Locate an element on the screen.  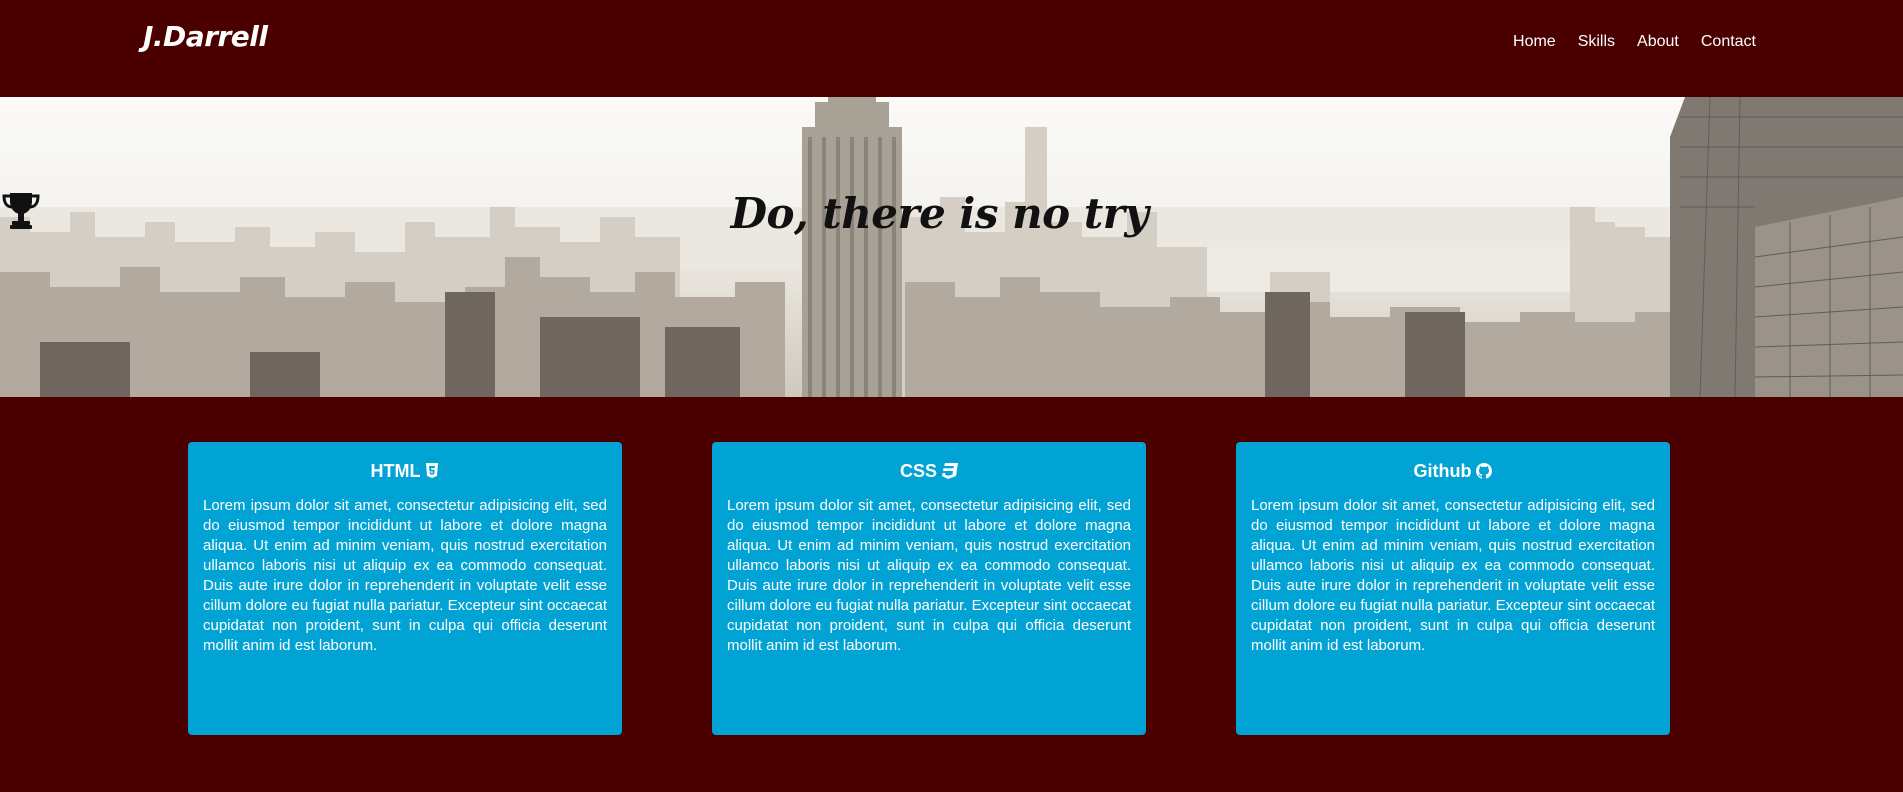
brand-logo: J.Darrell is located at coordinates (205, 36).